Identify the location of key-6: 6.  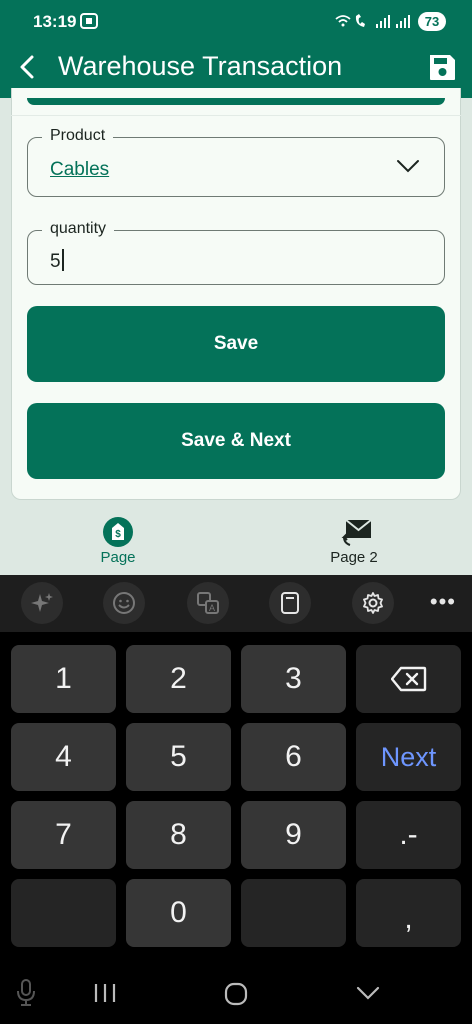
(293, 757).